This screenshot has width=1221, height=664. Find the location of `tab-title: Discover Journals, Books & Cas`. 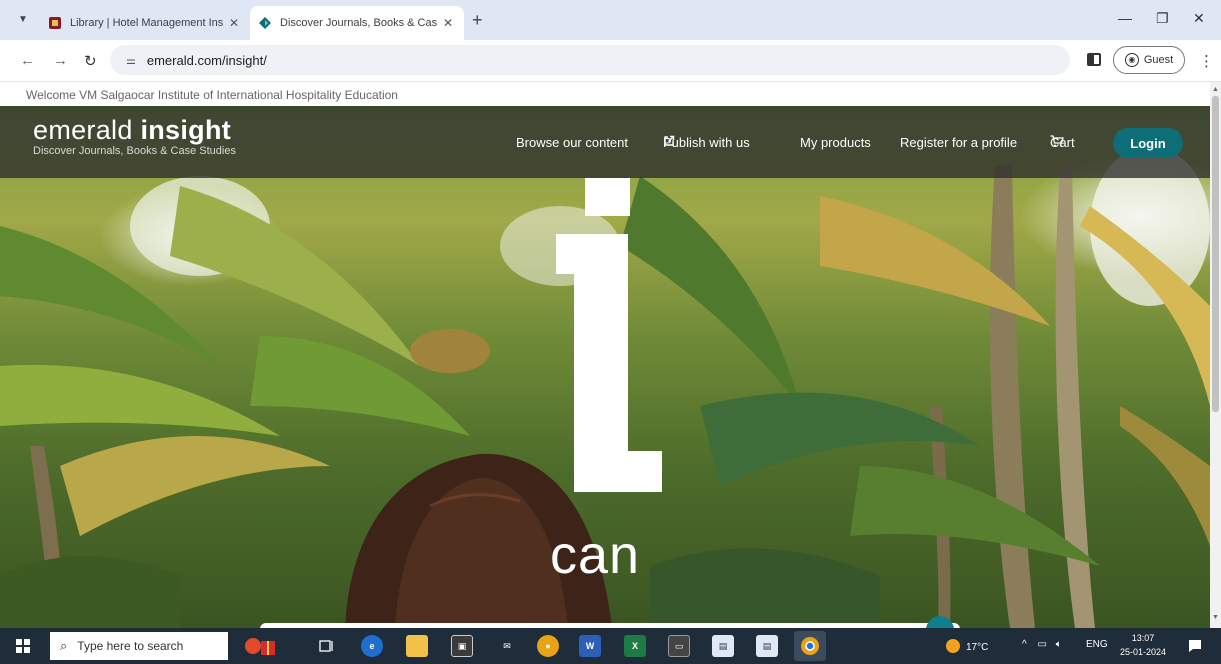

tab-title: Discover Journals, Books & Cas is located at coordinates (359, 23).